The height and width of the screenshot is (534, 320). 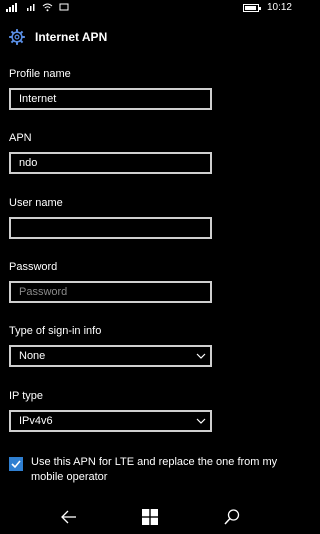 What do you see at coordinates (150, 8) in the screenshot?
I see `status-bar: 10:12` at bounding box center [150, 8].